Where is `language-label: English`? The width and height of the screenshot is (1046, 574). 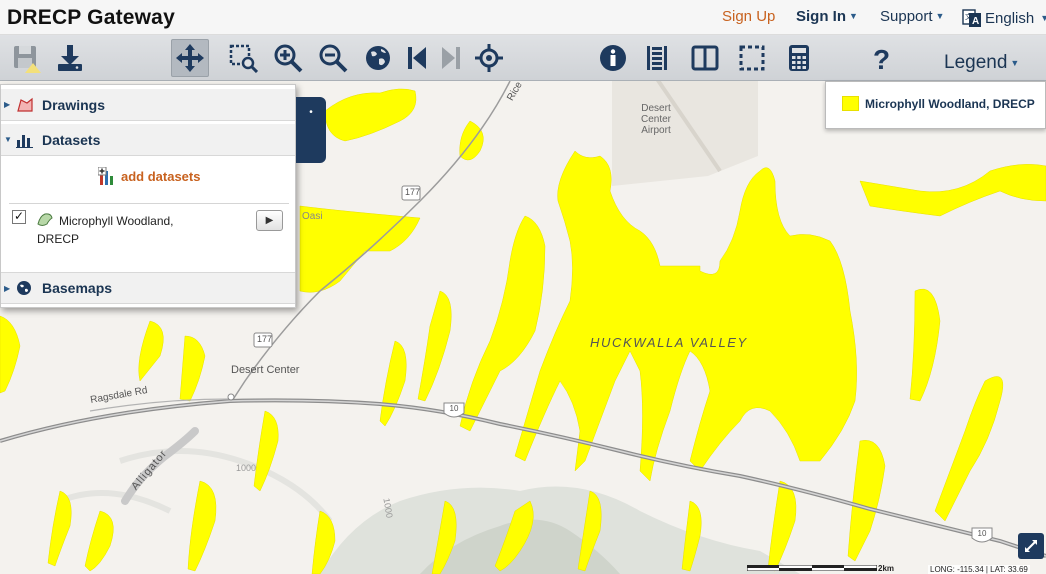
language-label: English is located at coordinates (1010, 18).